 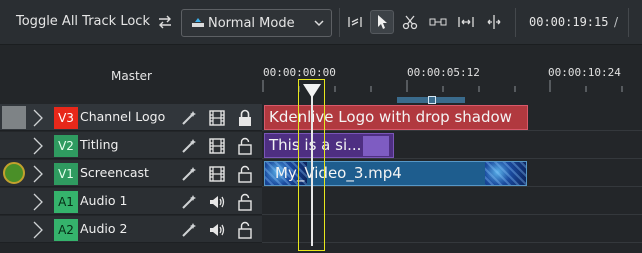 What do you see at coordinates (198, 22) in the screenshot?
I see `normal-mode-icon` at bounding box center [198, 22].